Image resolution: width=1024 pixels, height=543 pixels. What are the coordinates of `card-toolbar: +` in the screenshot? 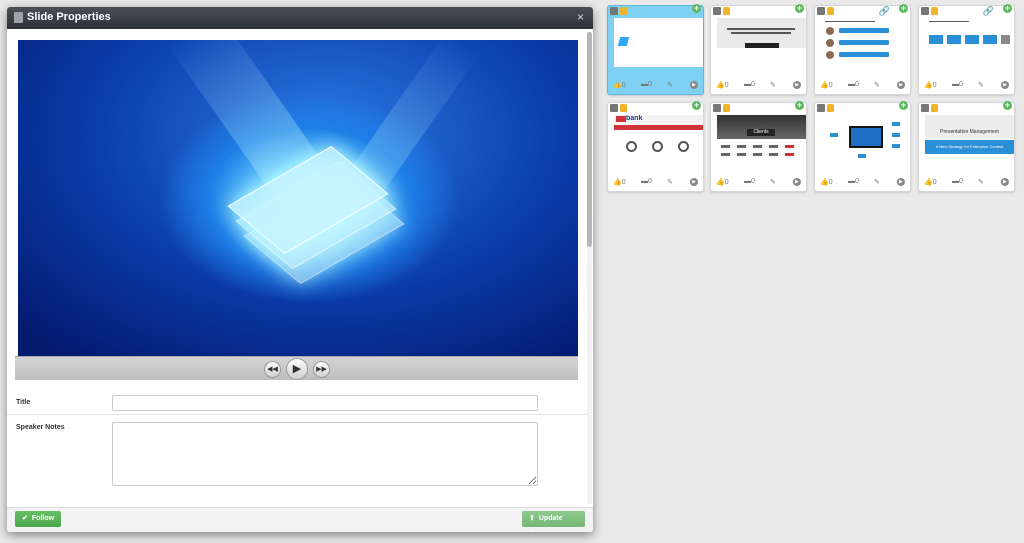 It's located at (758, 10).